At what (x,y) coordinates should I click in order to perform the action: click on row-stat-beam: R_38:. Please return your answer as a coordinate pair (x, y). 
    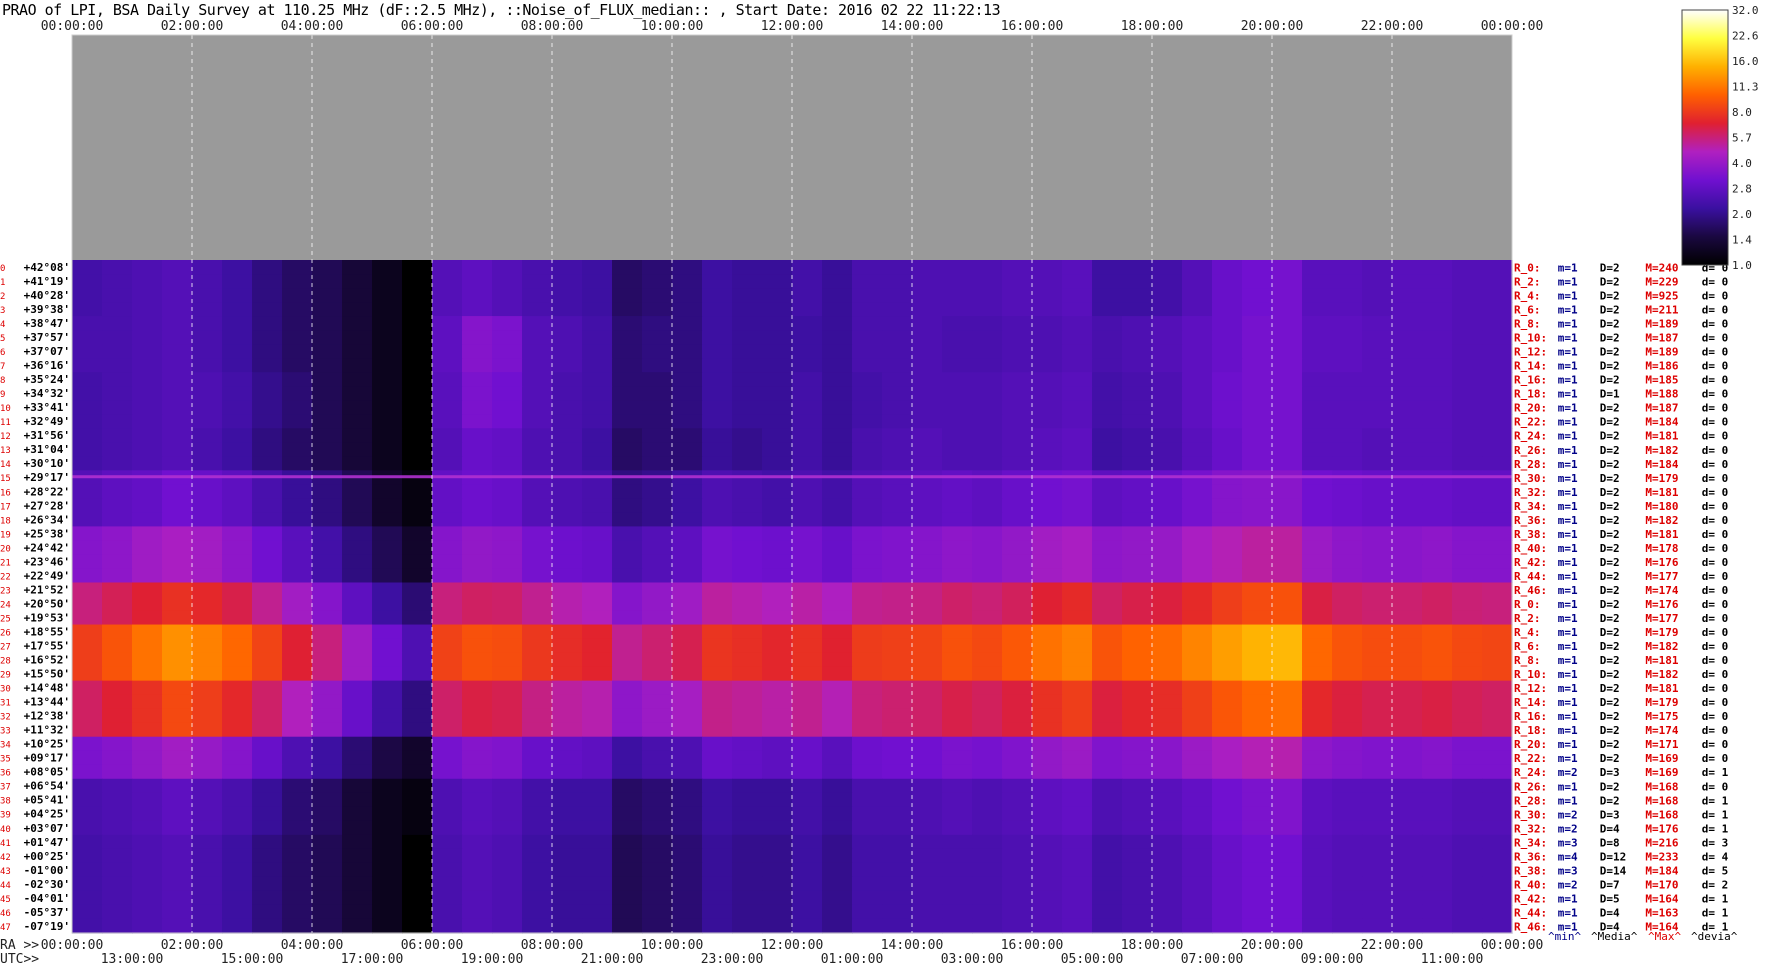
    Looking at the image, I should click on (1530, 534).